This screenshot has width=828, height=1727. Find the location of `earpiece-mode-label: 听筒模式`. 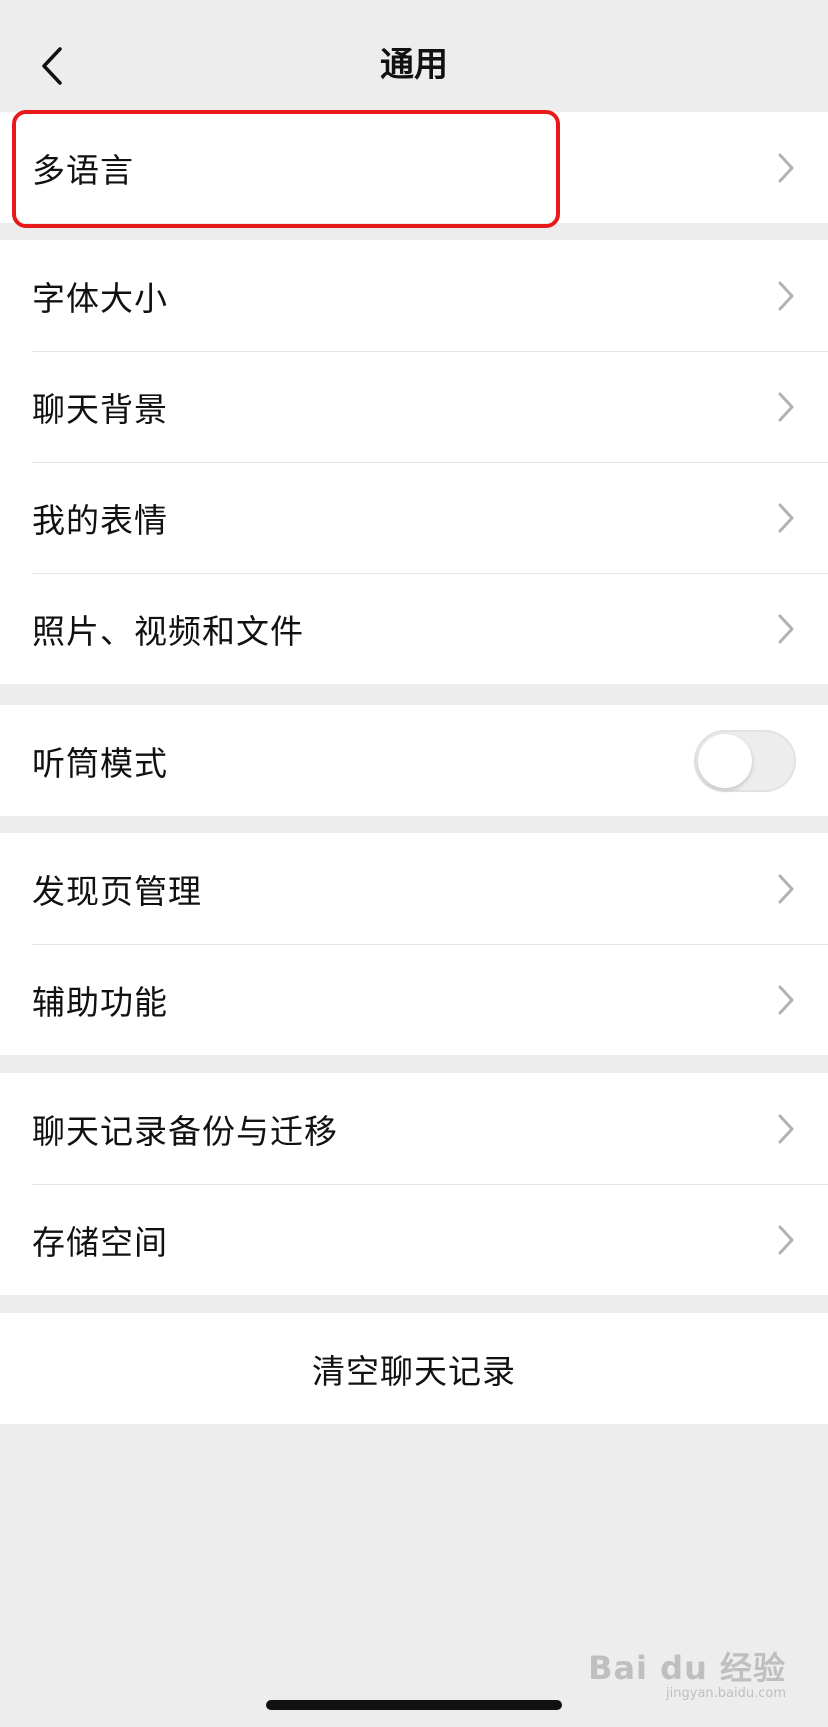

earpiece-mode-label: 听筒模式 is located at coordinates (100, 763).